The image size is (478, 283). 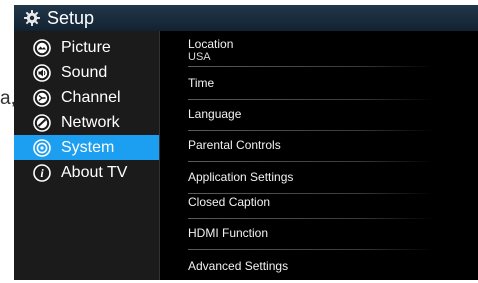 I want to click on sidebar-item-label: Network, so click(x=90, y=122).